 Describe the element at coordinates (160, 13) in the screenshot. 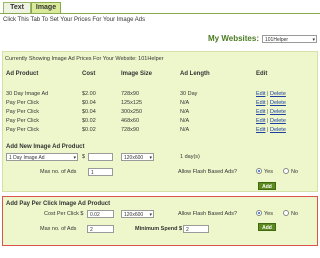

I see `tab-divider` at that location.